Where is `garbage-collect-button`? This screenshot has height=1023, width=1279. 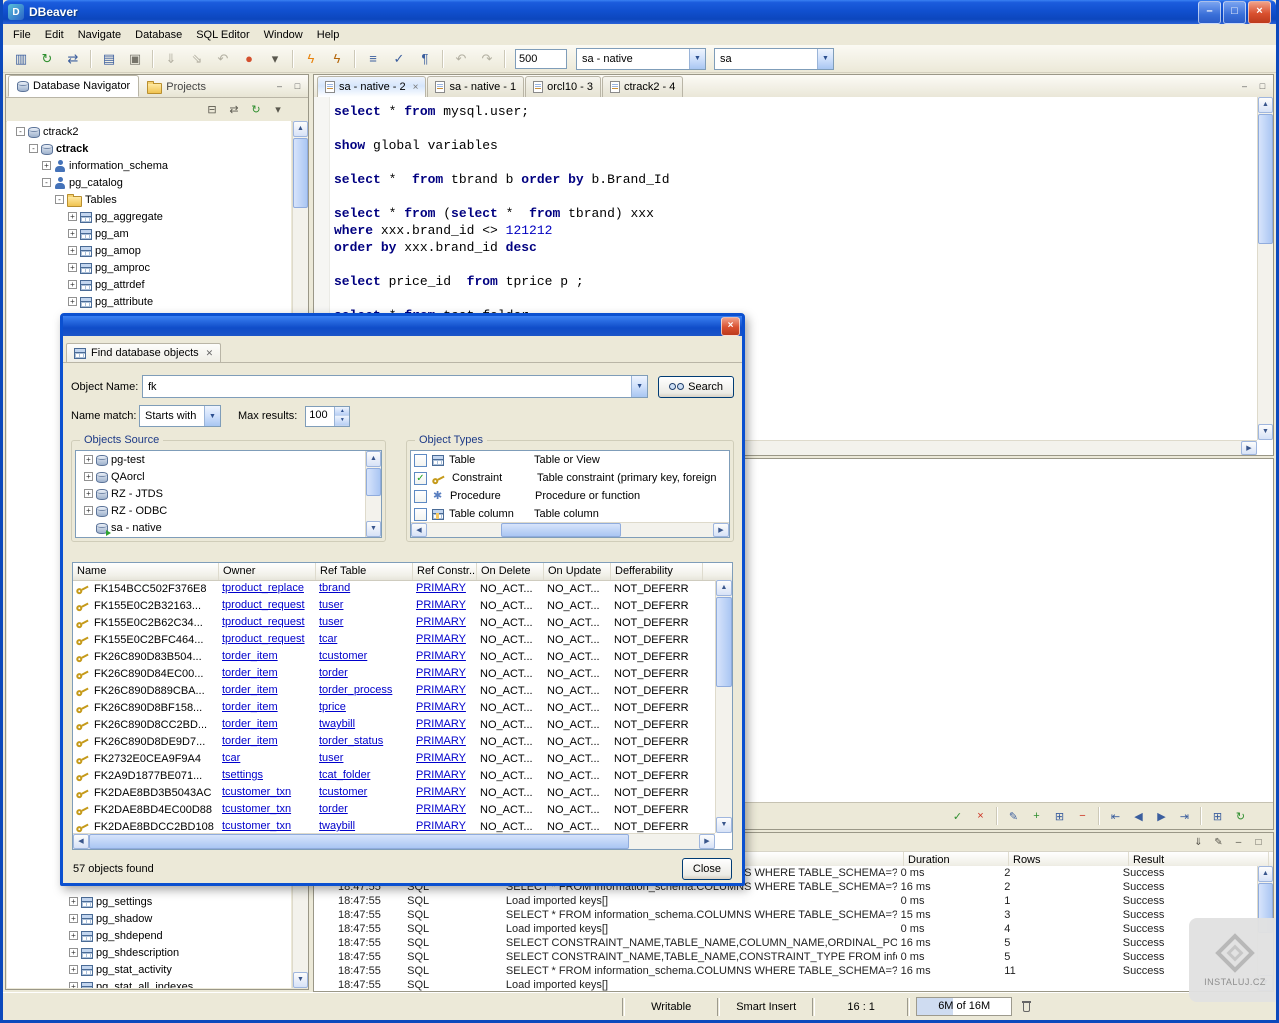
garbage-collect-button is located at coordinates (1026, 1007).